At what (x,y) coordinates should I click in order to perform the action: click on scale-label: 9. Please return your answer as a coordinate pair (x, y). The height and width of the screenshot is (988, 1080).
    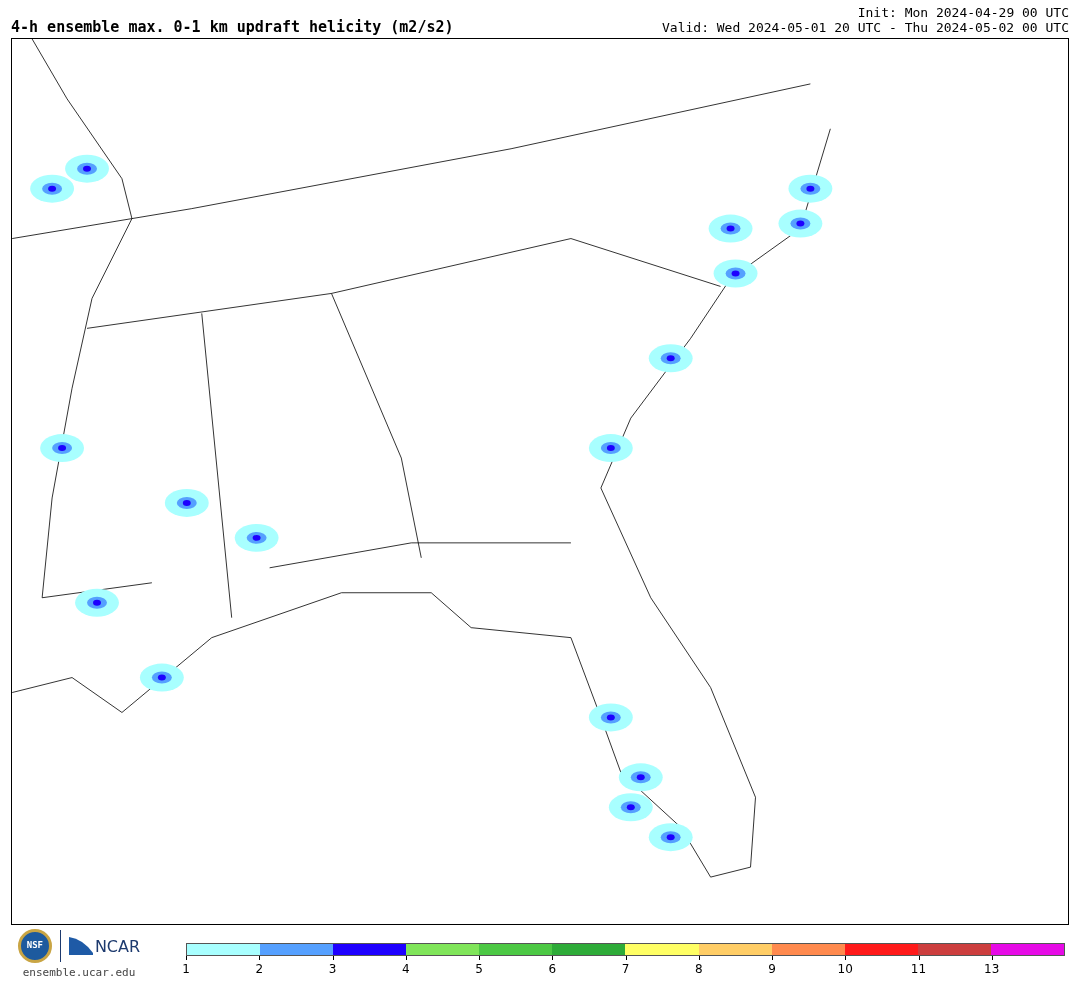
    Looking at the image, I should click on (772, 969).